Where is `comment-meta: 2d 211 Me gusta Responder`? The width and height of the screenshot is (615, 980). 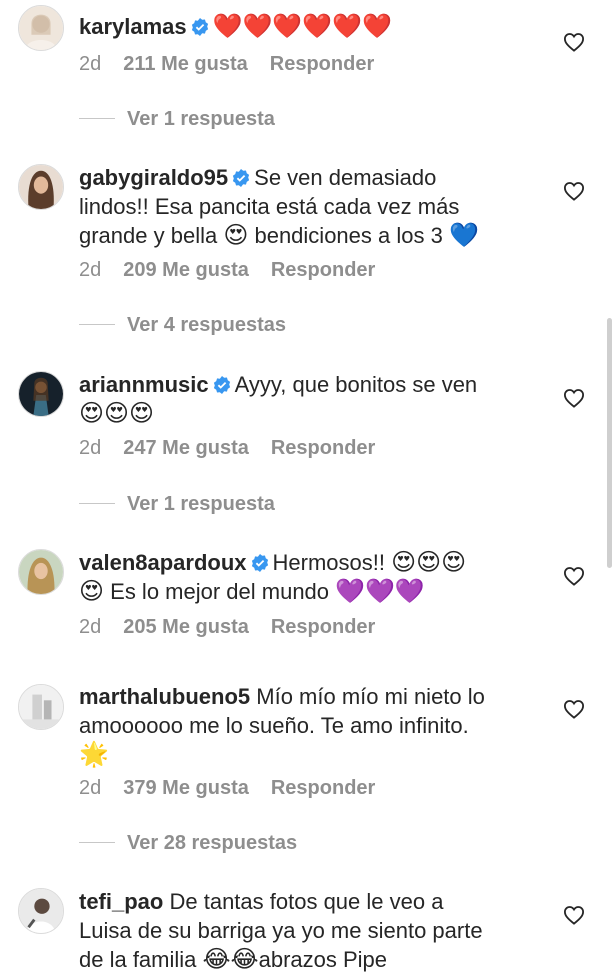
comment-meta: 2d 211 Me gusta Responder is located at coordinates (309, 64).